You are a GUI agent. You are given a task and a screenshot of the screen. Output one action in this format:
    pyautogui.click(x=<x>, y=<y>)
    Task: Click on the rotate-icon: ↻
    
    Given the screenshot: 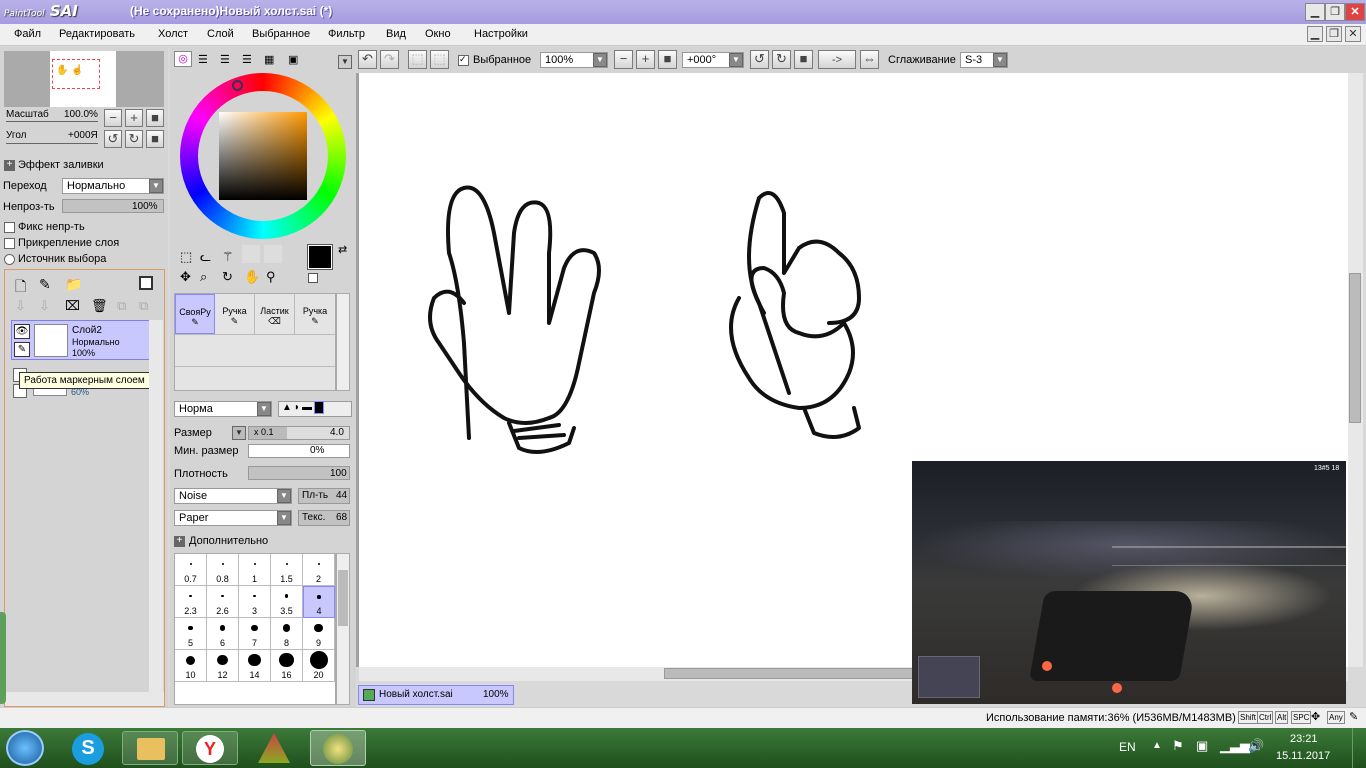 What is the action you would take?
    pyautogui.click(x=227, y=277)
    